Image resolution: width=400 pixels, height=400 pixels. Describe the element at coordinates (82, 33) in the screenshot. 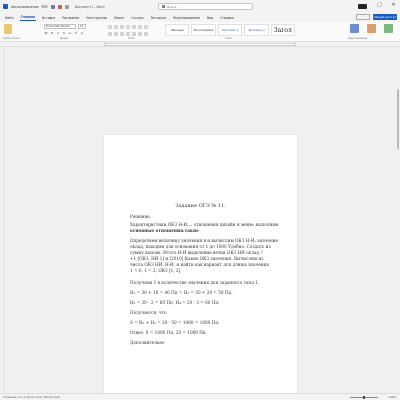

I see `font-color-button: A` at that location.